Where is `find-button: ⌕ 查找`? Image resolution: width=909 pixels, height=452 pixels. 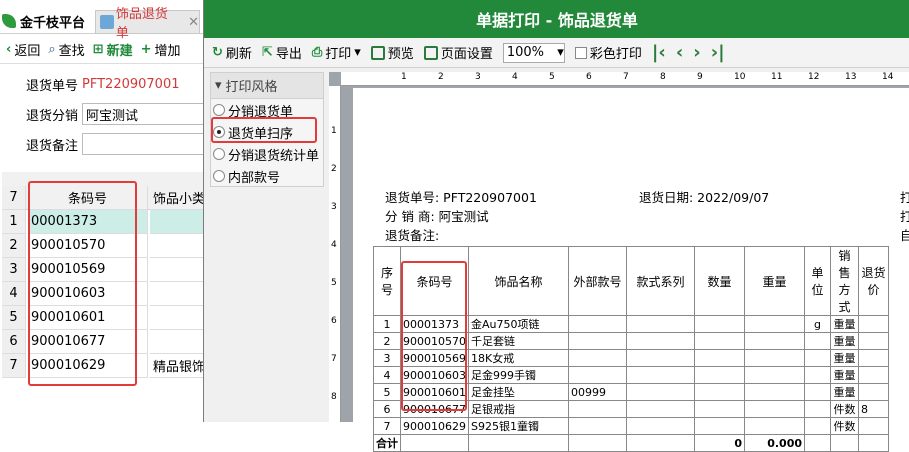 find-button: ⌕ 查找 is located at coordinates (66, 49).